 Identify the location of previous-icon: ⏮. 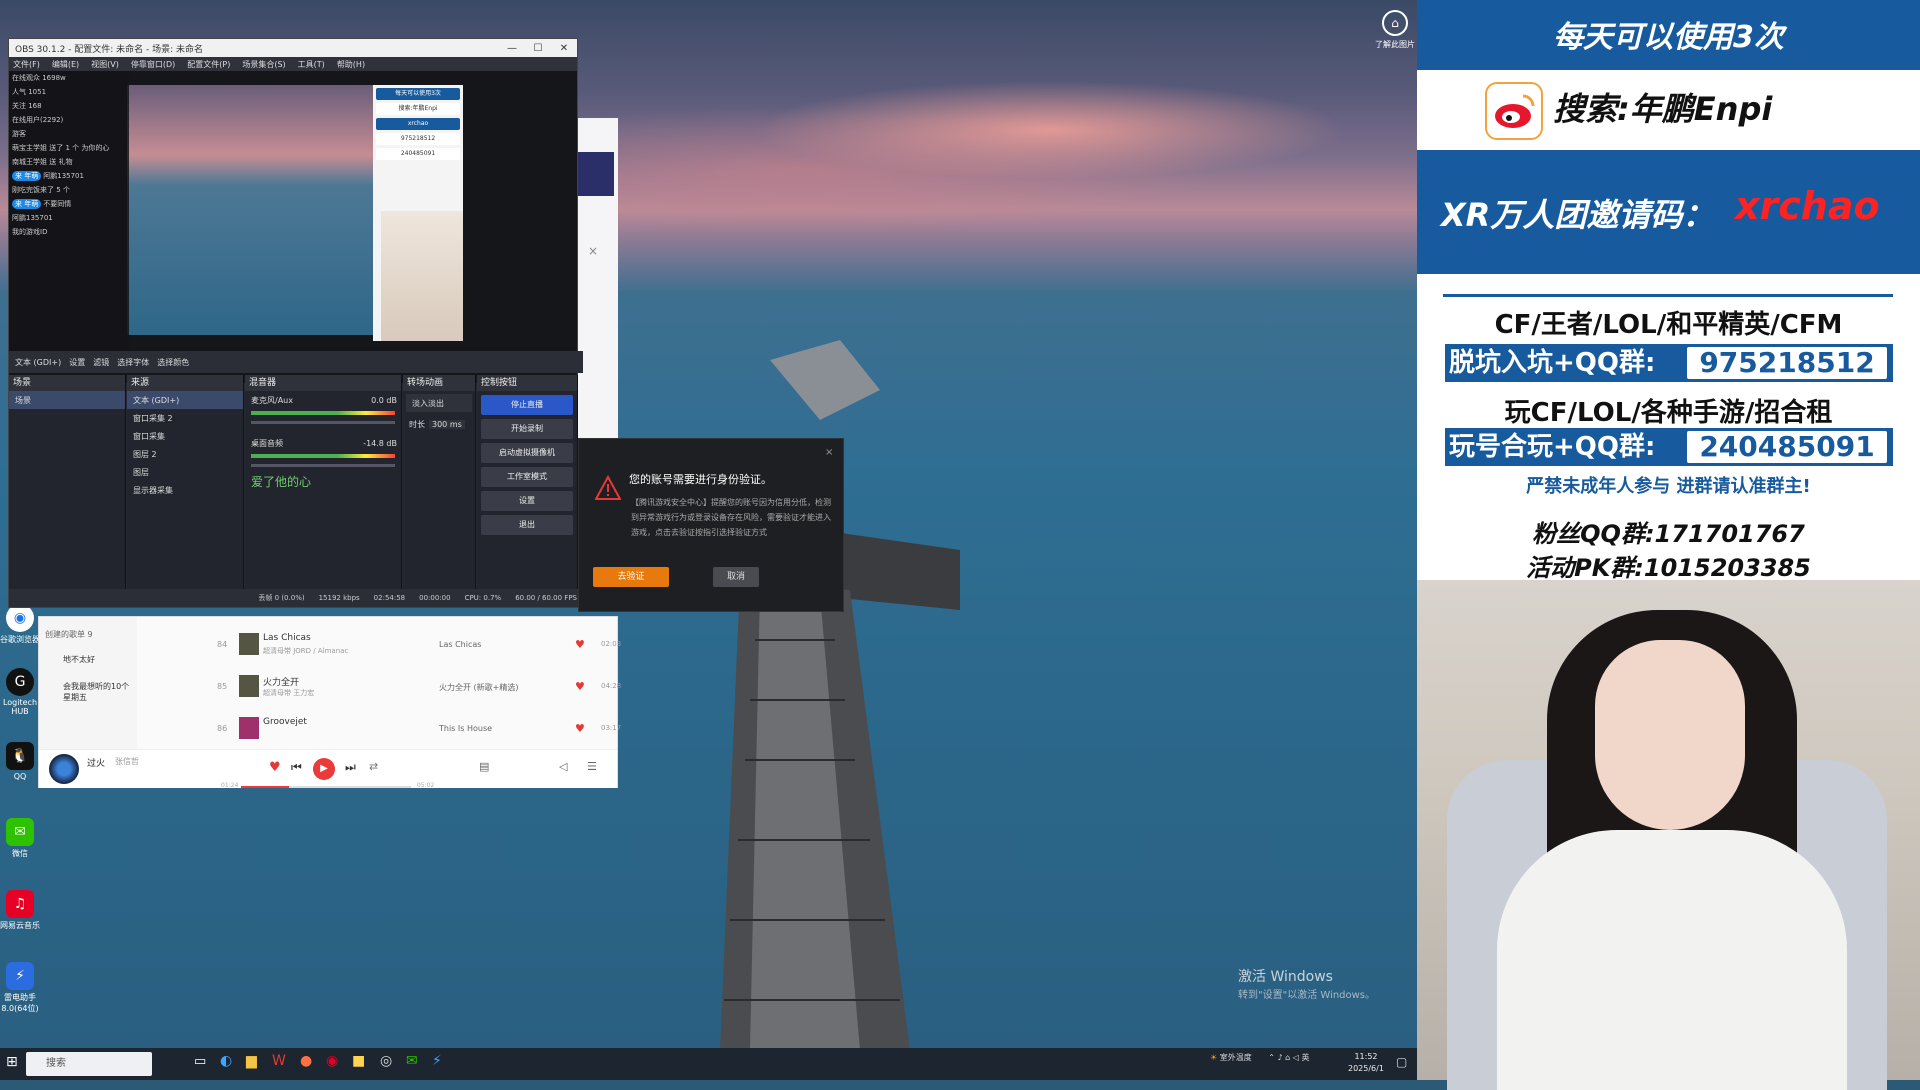
(296, 767).